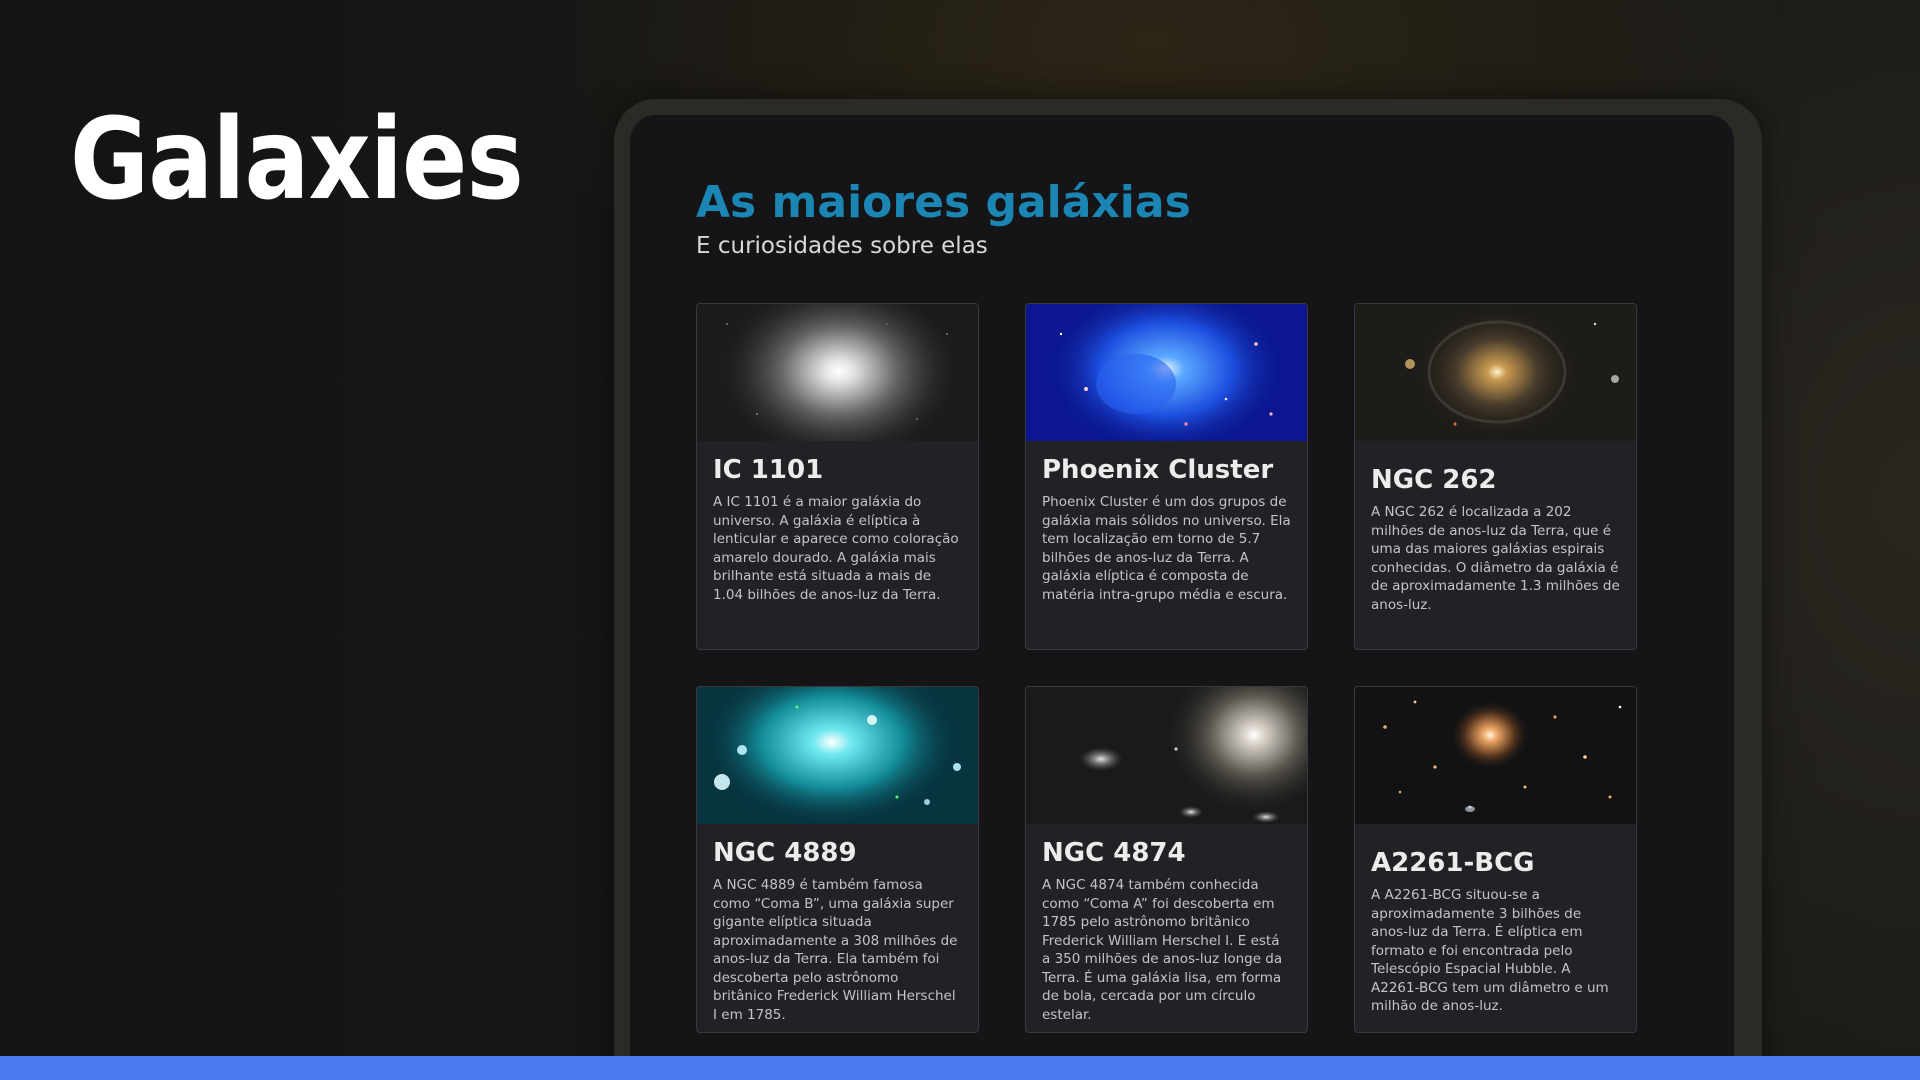 The height and width of the screenshot is (1080, 1920). I want to click on page-subheading: E curiosidades sobre elas, so click(842, 246).